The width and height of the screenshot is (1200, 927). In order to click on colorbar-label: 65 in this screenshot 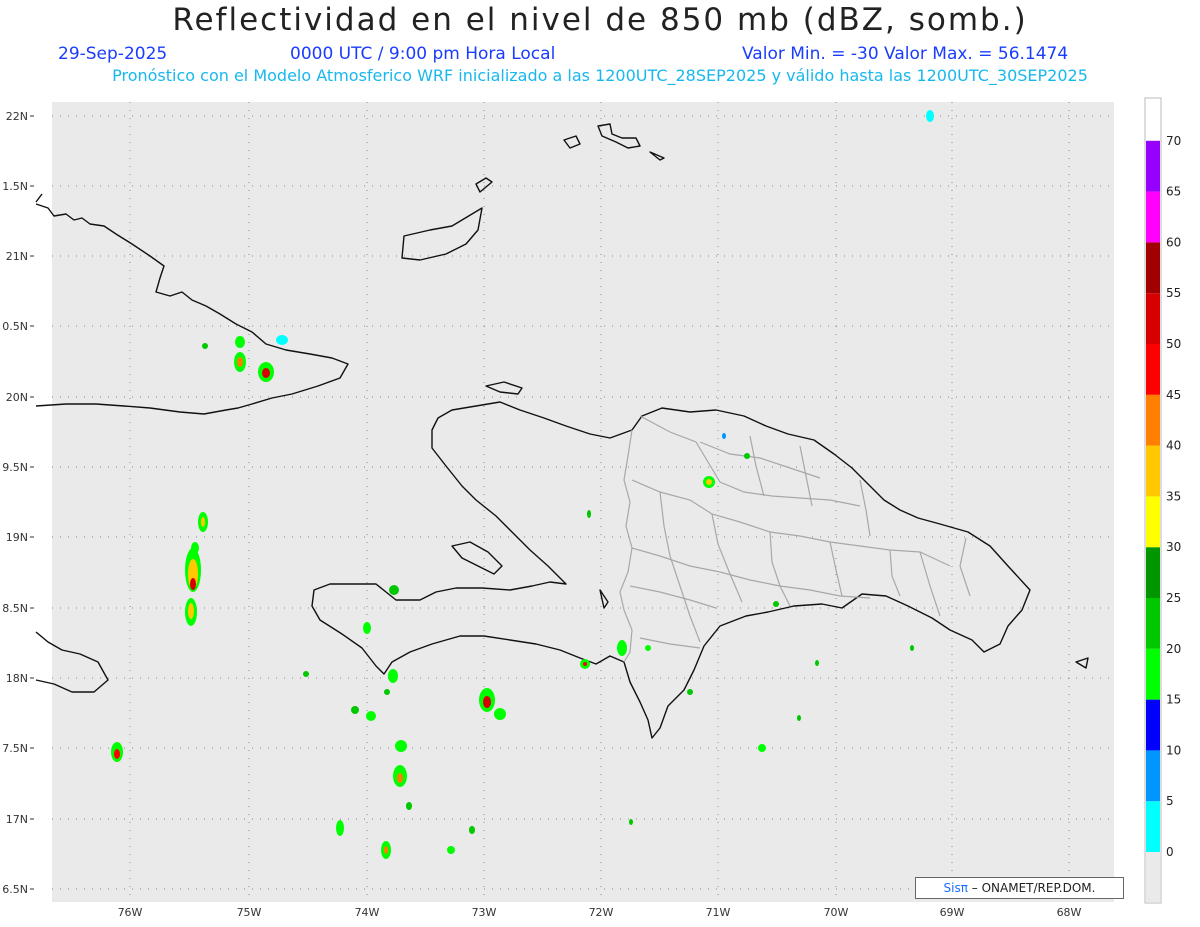, I will do `click(1173, 192)`.